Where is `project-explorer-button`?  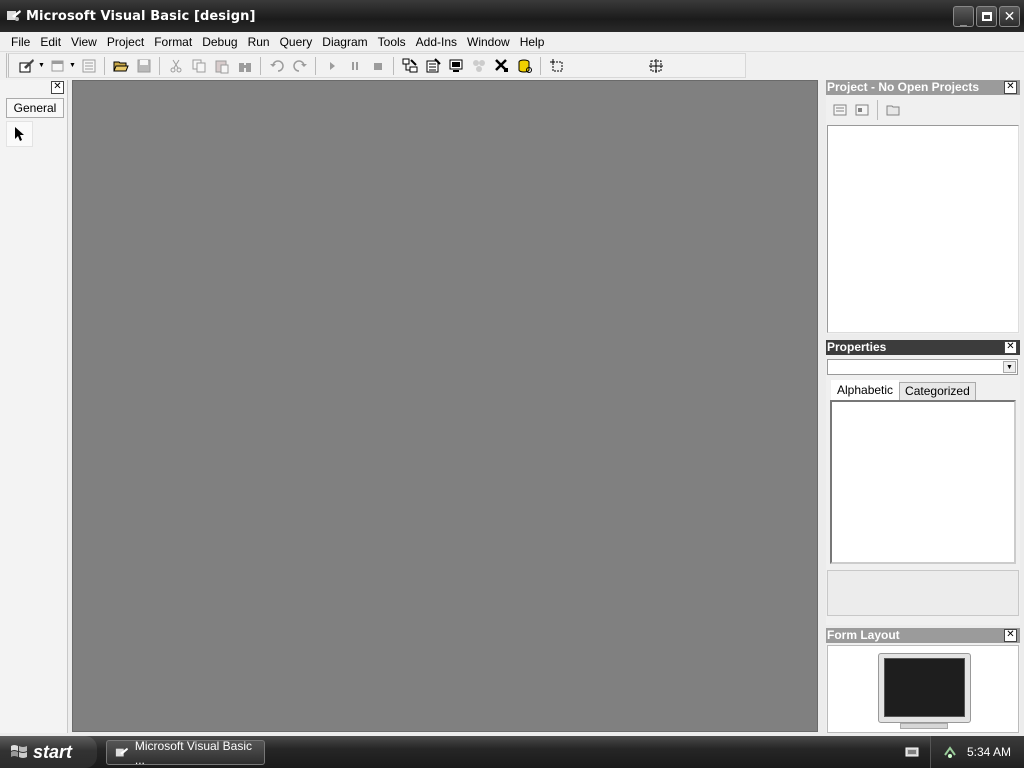
project-explorer-button is located at coordinates (409, 66).